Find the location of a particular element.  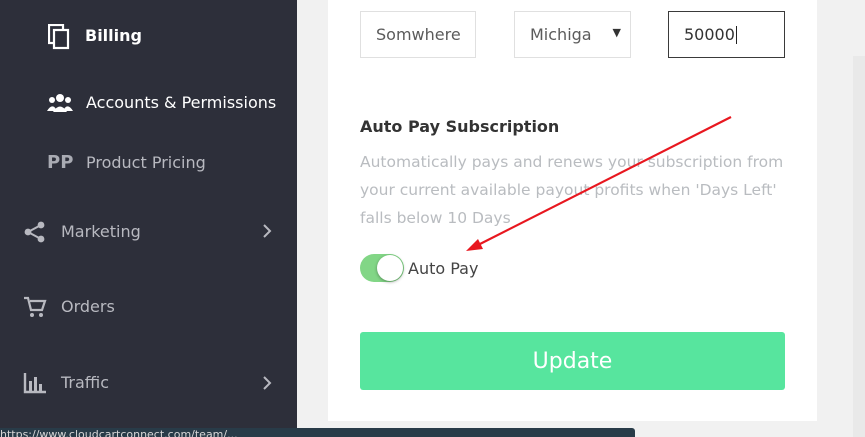

sidebar-item-label: Marketing is located at coordinates (101, 231).